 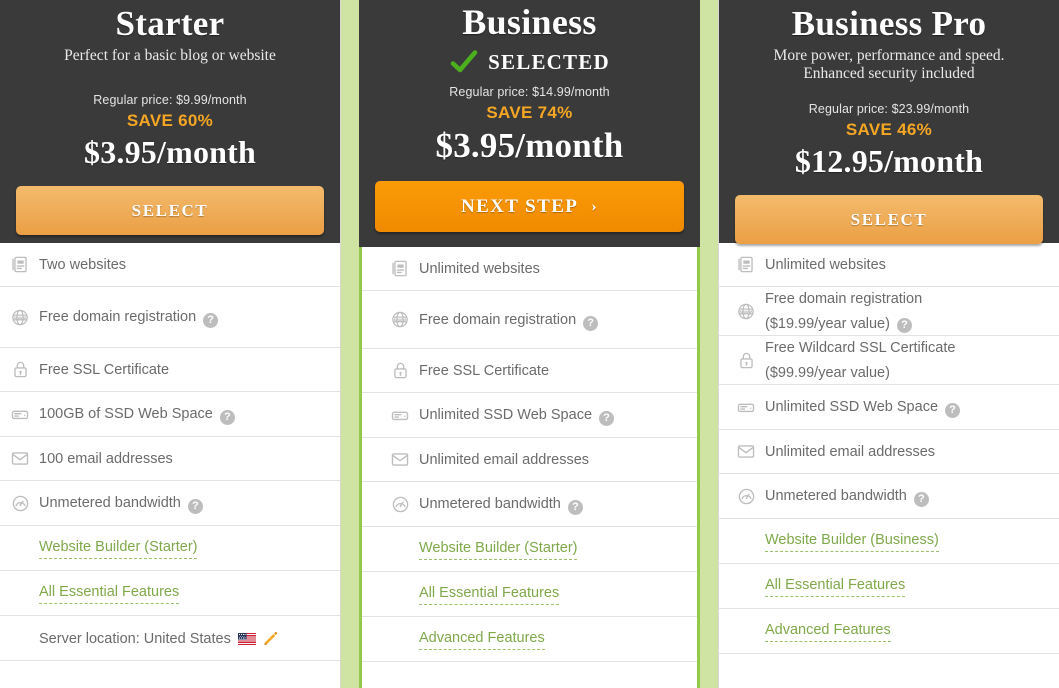 I want to click on plan-subtitle: Perfect for a basic blog or website, so click(x=170, y=55).